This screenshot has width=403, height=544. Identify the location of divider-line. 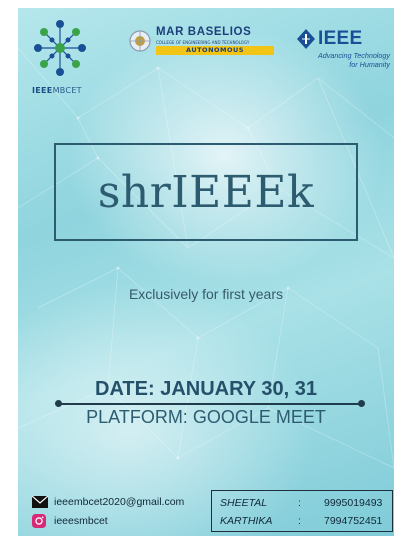
(210, 403).